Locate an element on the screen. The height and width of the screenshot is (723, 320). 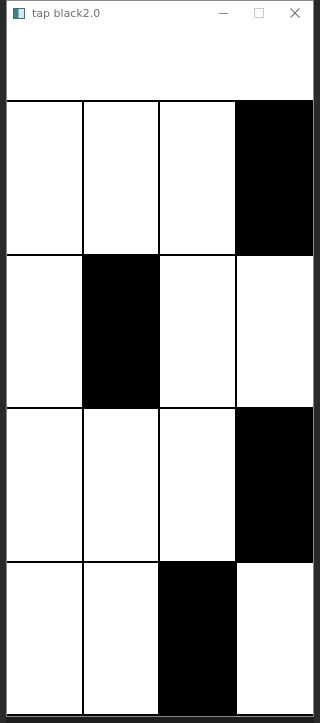
close-icon is located at coordinates (295, 13).